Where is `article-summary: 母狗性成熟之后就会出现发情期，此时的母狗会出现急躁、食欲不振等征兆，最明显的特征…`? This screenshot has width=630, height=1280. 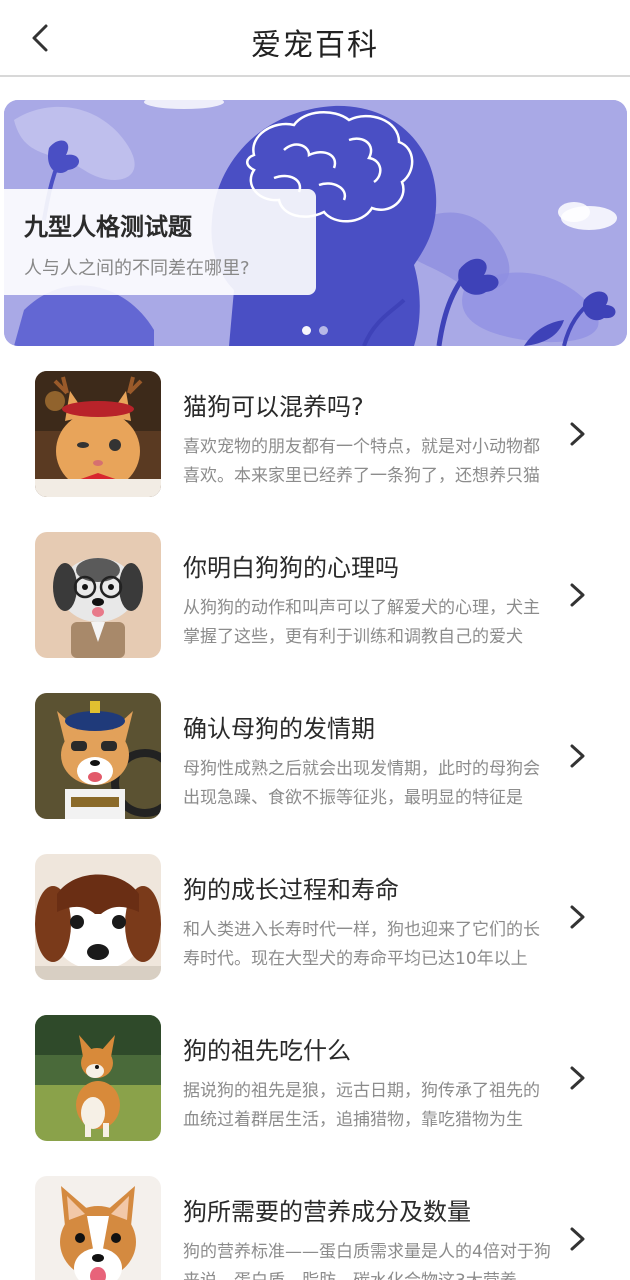
article-summary: 母狗性成熟之后就会出现发情期，此时的母狗会出现急躁、食欲不振等征兆，最明显的特征… is located at coordinates (361, 783).